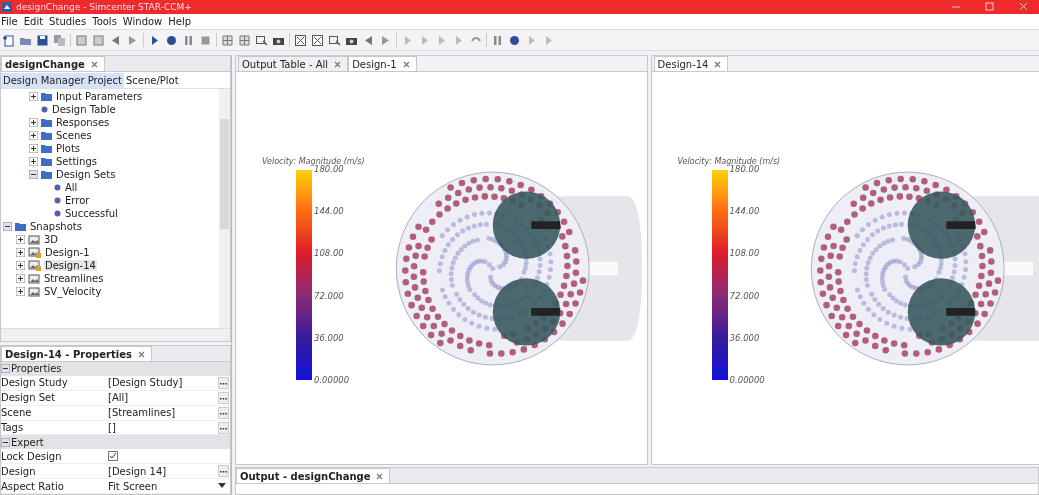 The image size is (1039, 495). What do you see at coordinates (34, 239) in the screenshot?
I see `picture-icon` at bounding box center [34, 239].